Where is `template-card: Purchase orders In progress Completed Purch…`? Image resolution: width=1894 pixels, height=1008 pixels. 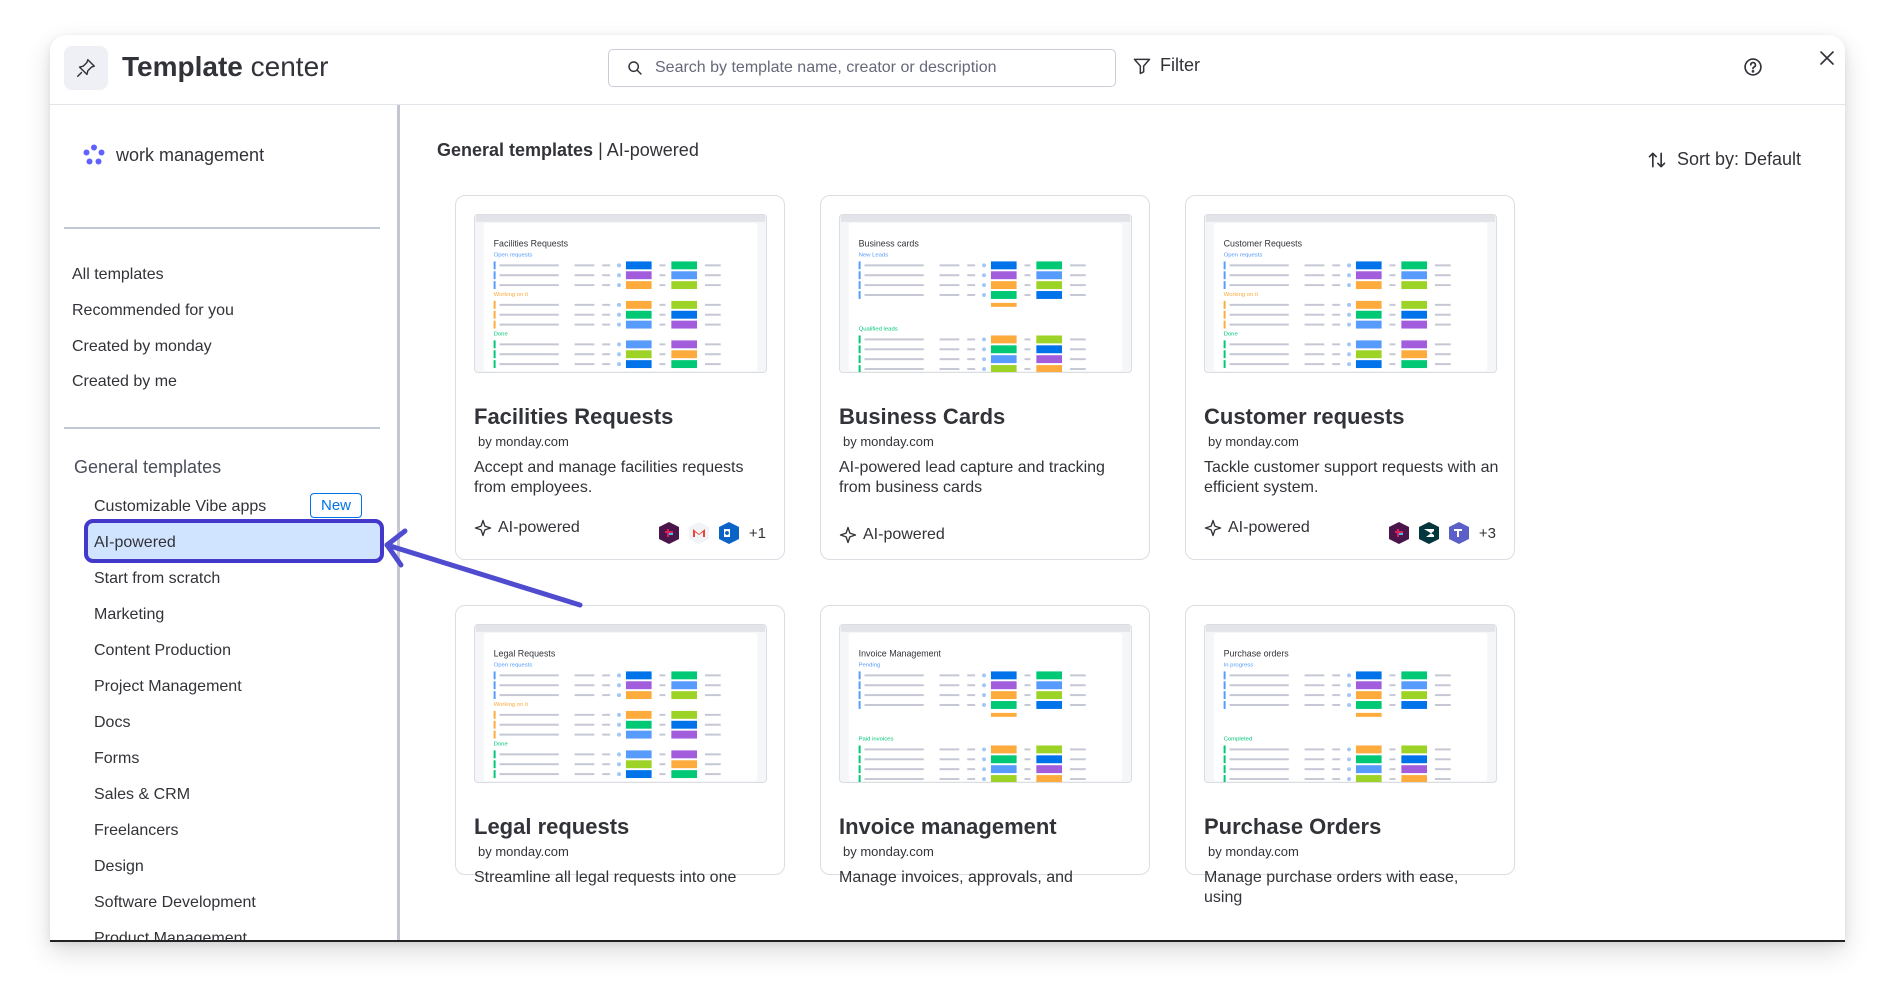 template-card: Purchase orders In progress Completed Purch… is located at coordinates (1350, 755).